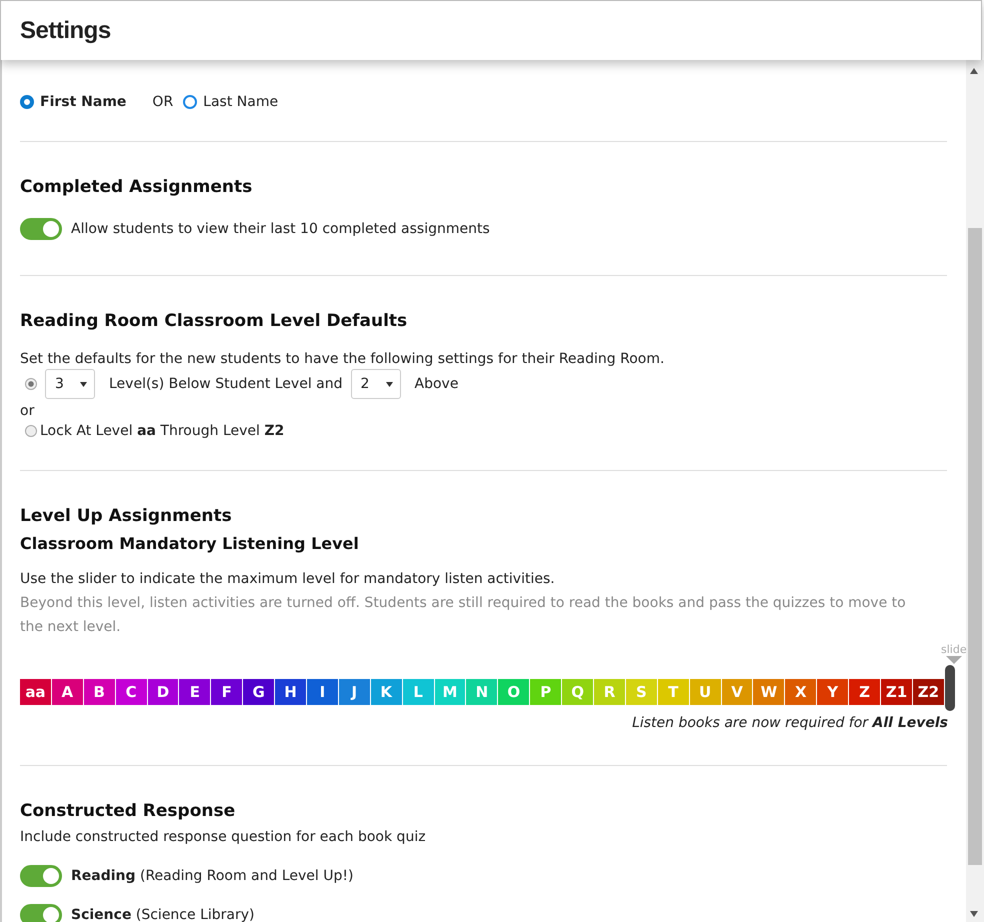 This screenshot has width=984, height=922. What do you see at coordinates (832, 692) in the screenshot?
I see `level-tile: Y` at bounding box center [832, 692].